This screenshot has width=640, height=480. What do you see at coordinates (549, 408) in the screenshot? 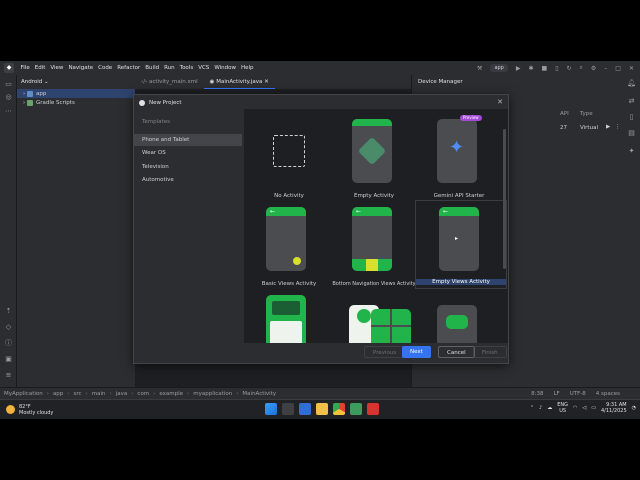
I see `cloud-icon: ☁` at bounding box center [549, 408].